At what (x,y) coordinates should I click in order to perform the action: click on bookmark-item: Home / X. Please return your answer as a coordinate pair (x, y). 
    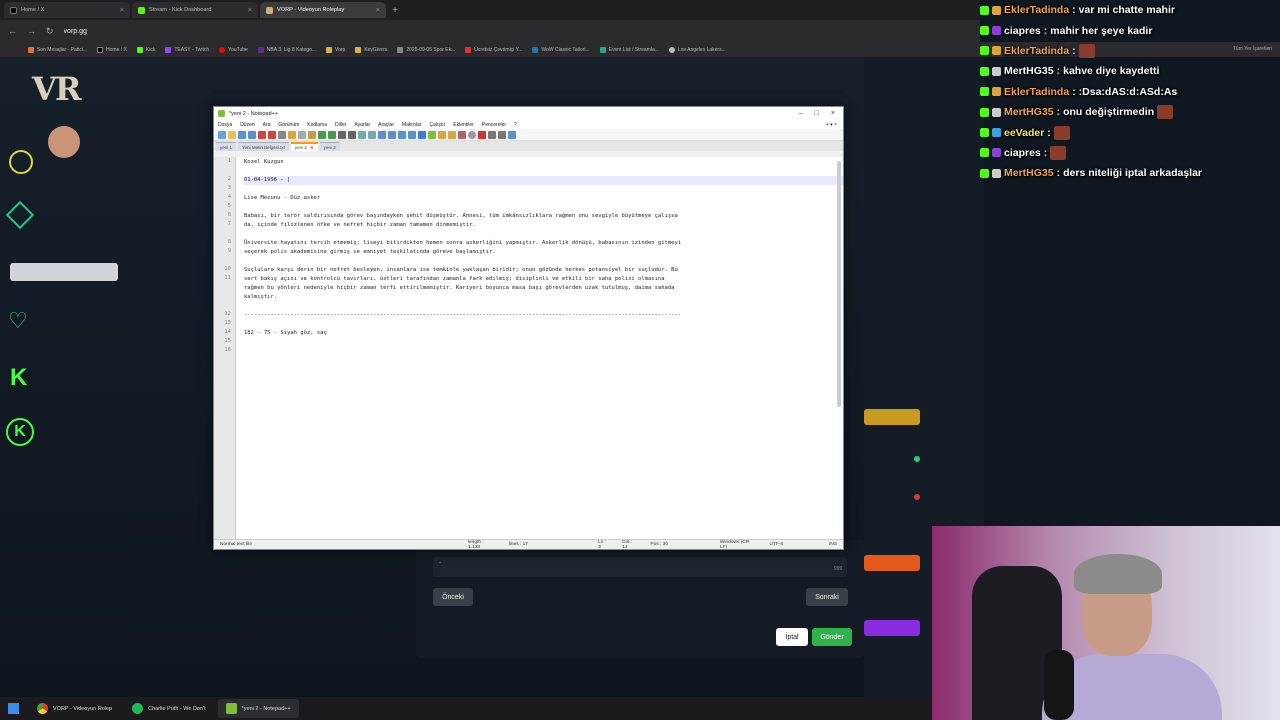
    Looking at the image, I should click on (112, 49).